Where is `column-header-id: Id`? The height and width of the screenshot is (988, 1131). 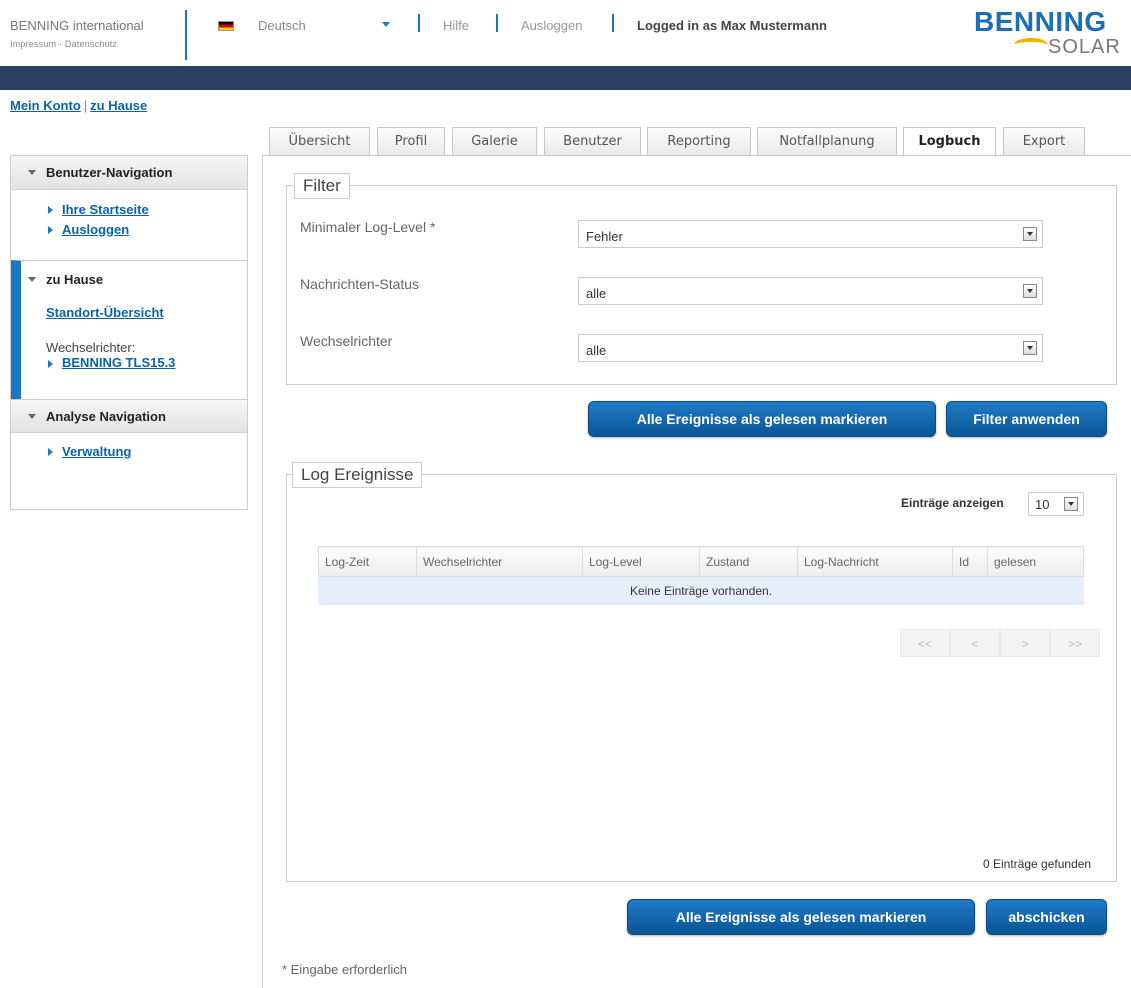
column-header-id: Id is located at coordinates (970, 561).